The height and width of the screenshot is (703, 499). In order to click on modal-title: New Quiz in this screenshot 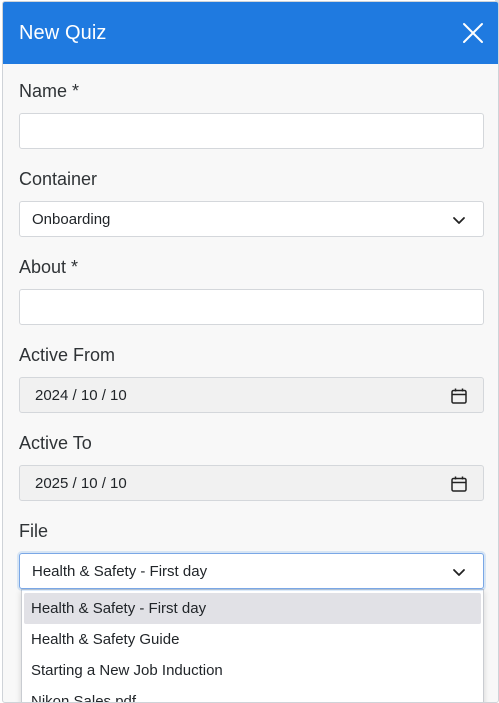, I will do `click(63, 32)`.